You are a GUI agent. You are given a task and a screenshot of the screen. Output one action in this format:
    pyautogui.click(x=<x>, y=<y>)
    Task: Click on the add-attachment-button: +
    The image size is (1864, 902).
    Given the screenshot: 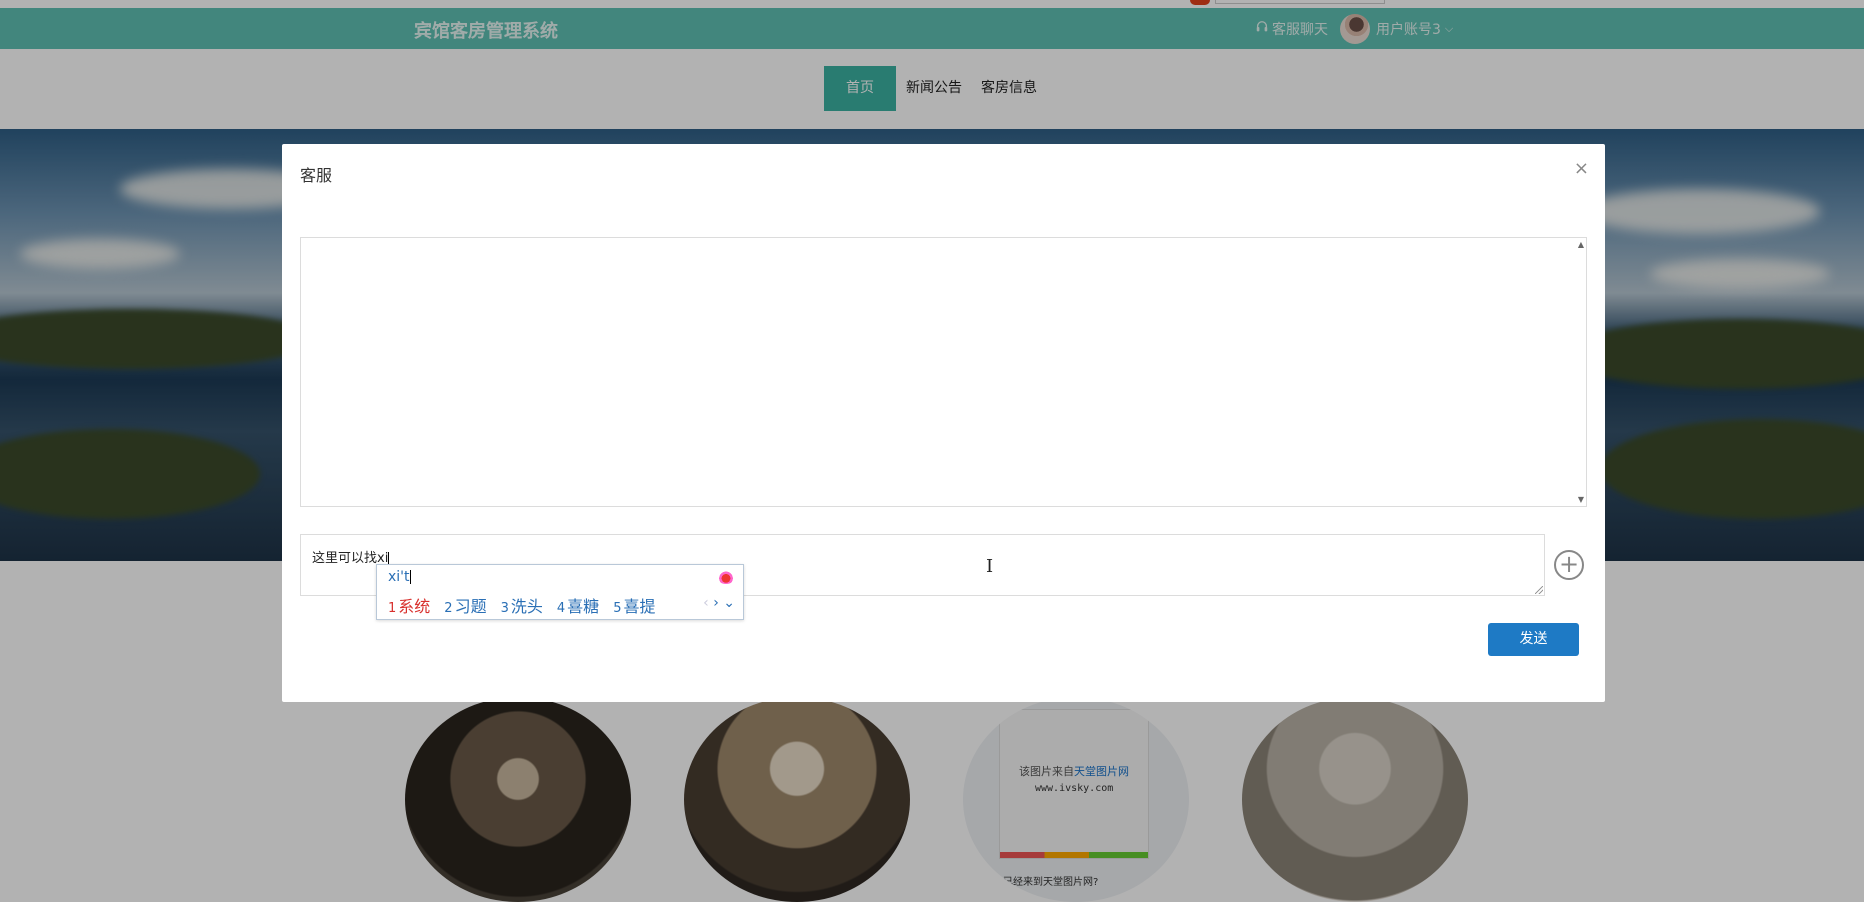 What is the action you would take?
    pyautogui.click(x=1569, y=565)
    